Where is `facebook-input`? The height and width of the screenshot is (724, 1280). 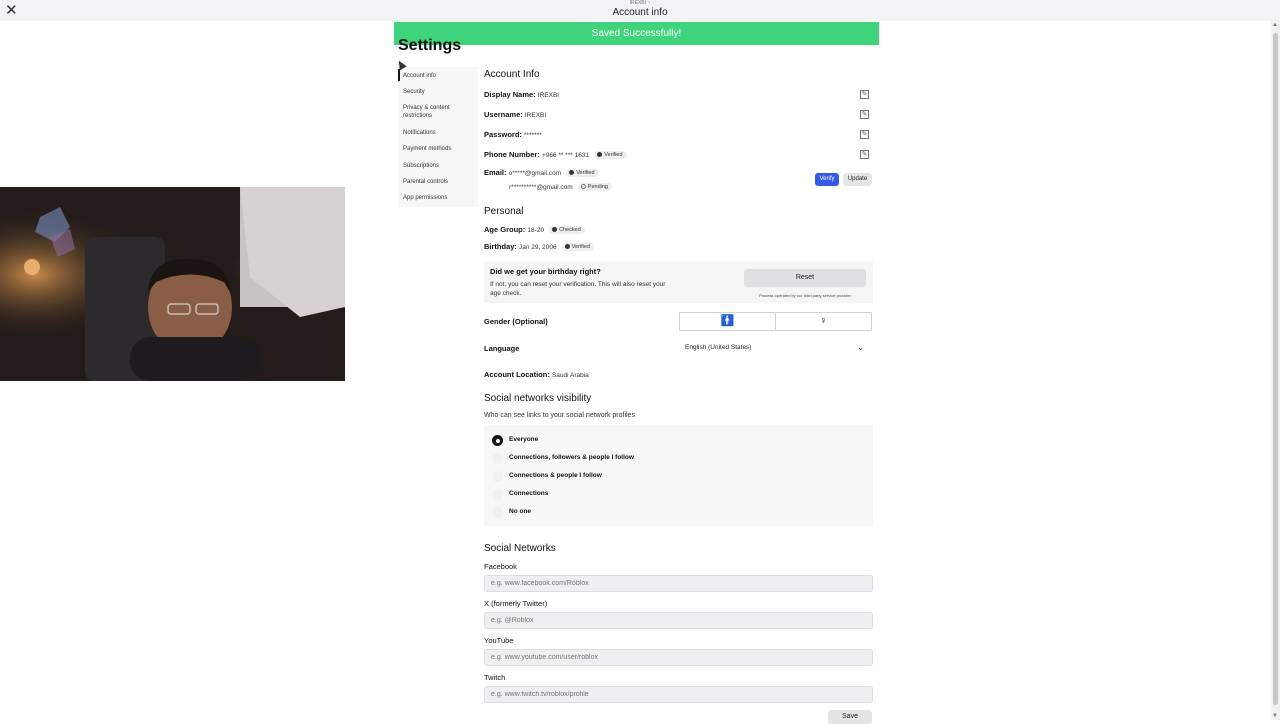
facebook-input is located at coordinates (678, 583).